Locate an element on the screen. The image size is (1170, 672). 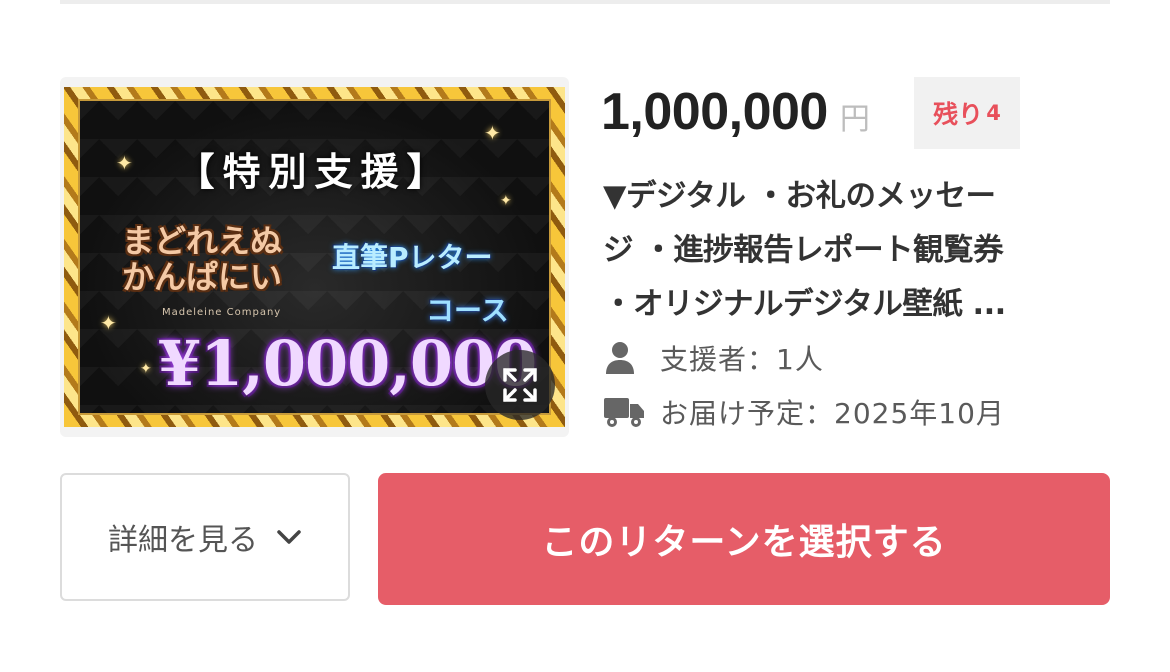
select-reward-button: このリターンを選択する is located at coordinates (744, 539).